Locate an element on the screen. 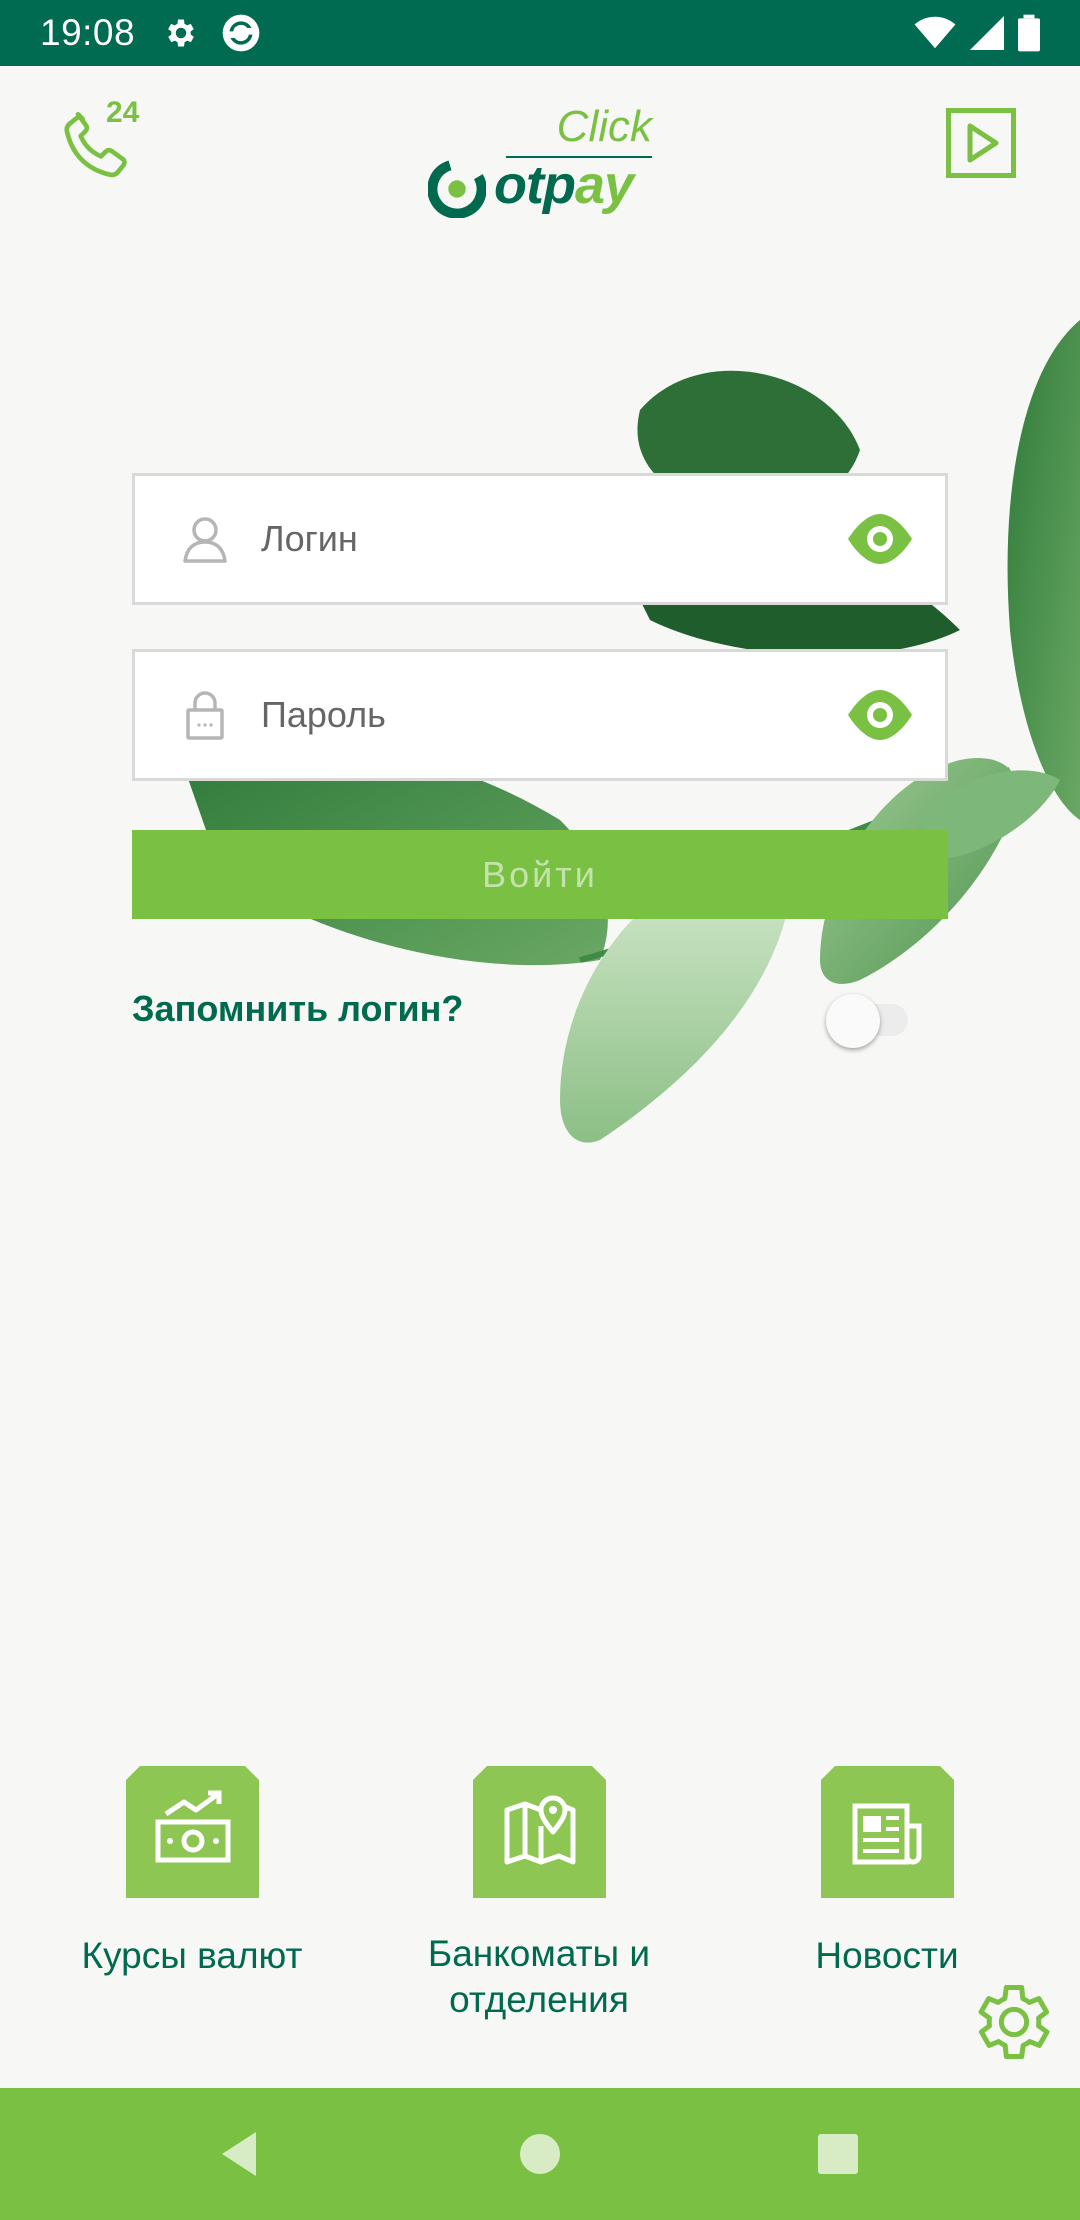 Image resolution: width=1080 pixels, height=2220 pixels. settings-gear-icon is located at coordinates (1014, 2022).